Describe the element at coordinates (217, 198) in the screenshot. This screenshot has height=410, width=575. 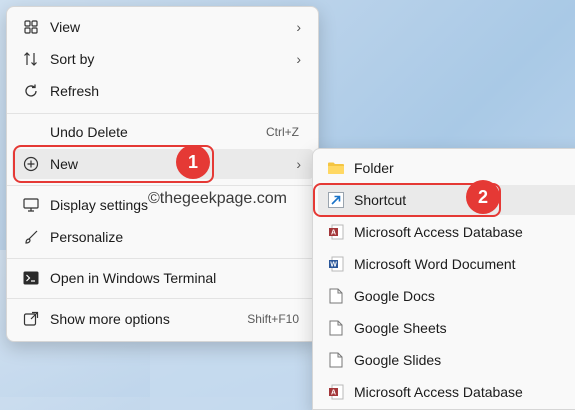
I see `watermark: ©thegeekpage.com` at that location.